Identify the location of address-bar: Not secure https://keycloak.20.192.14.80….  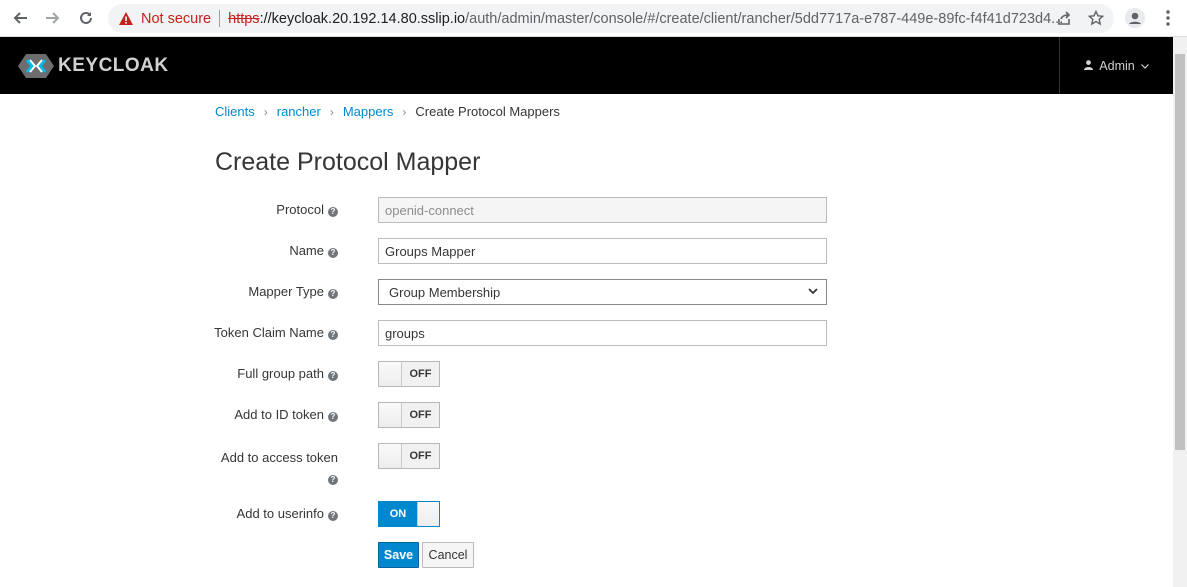
(611, 18).